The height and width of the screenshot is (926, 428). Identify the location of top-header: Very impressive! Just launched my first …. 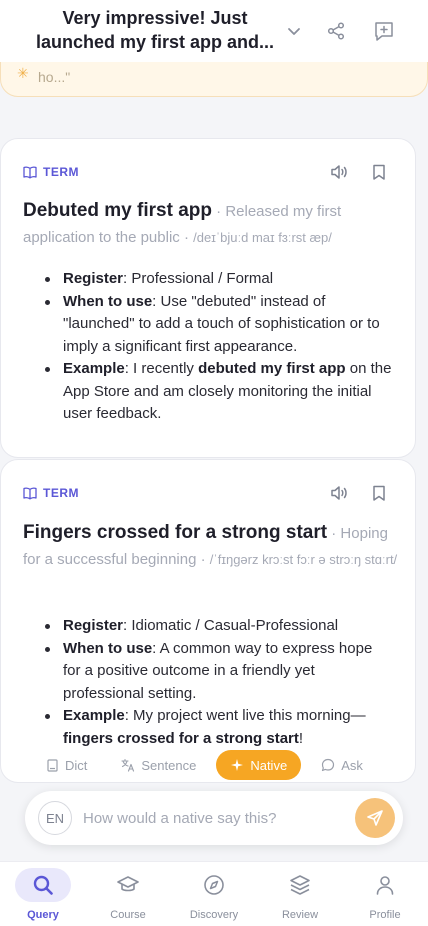
(214, 31).